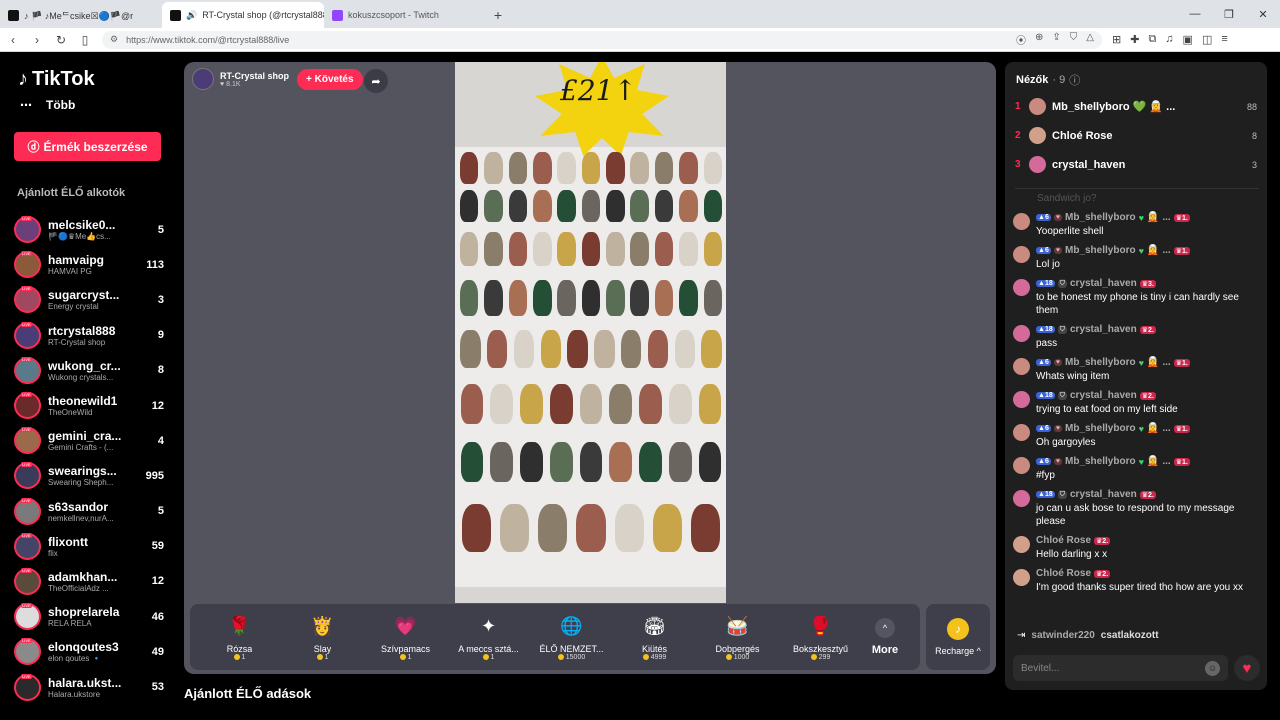 The height and width of the screenshot is (720, 1280). Describe the element at coordinates (87, 146) in the screenshot. I see `get-coins-button: ⓓ Érmék beszerzése` at that location.